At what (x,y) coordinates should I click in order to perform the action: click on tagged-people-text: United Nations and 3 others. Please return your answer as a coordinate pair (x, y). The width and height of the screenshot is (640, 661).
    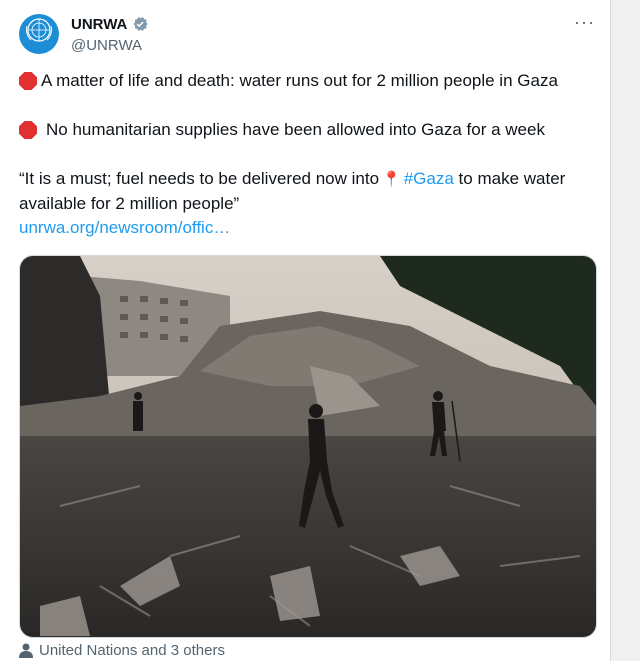
    Looking at the image, I should click on (132, 650).